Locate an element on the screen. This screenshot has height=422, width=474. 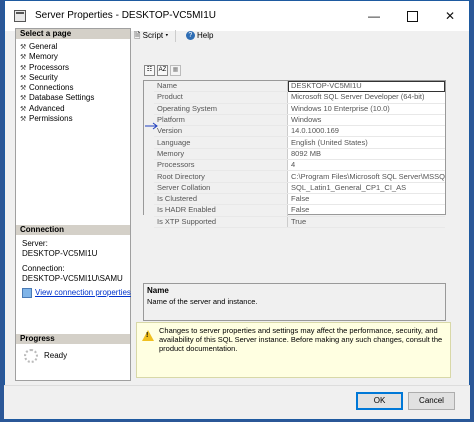
script-icon: 🗎 is located at coordinates (137, 35).